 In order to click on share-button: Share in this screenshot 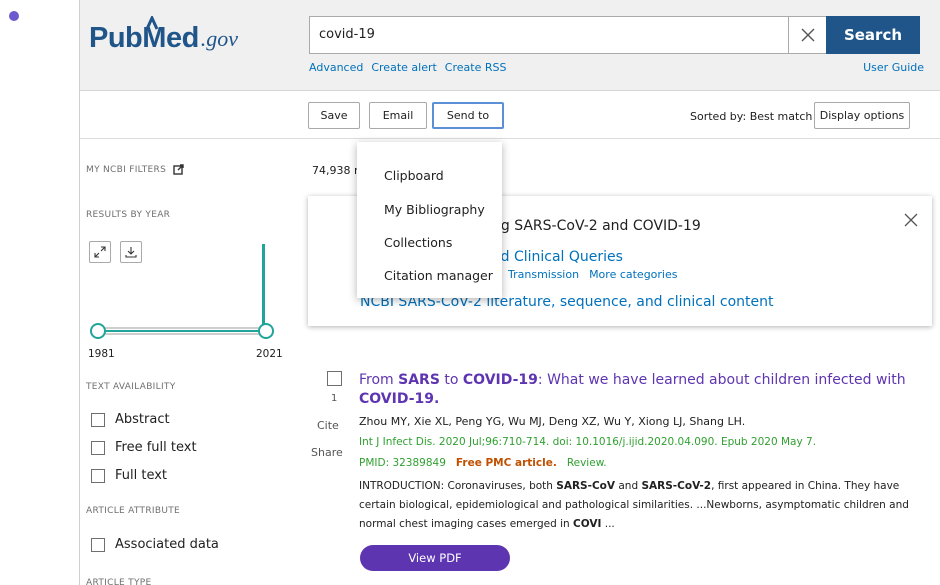, I will do `click(327, 452)`.